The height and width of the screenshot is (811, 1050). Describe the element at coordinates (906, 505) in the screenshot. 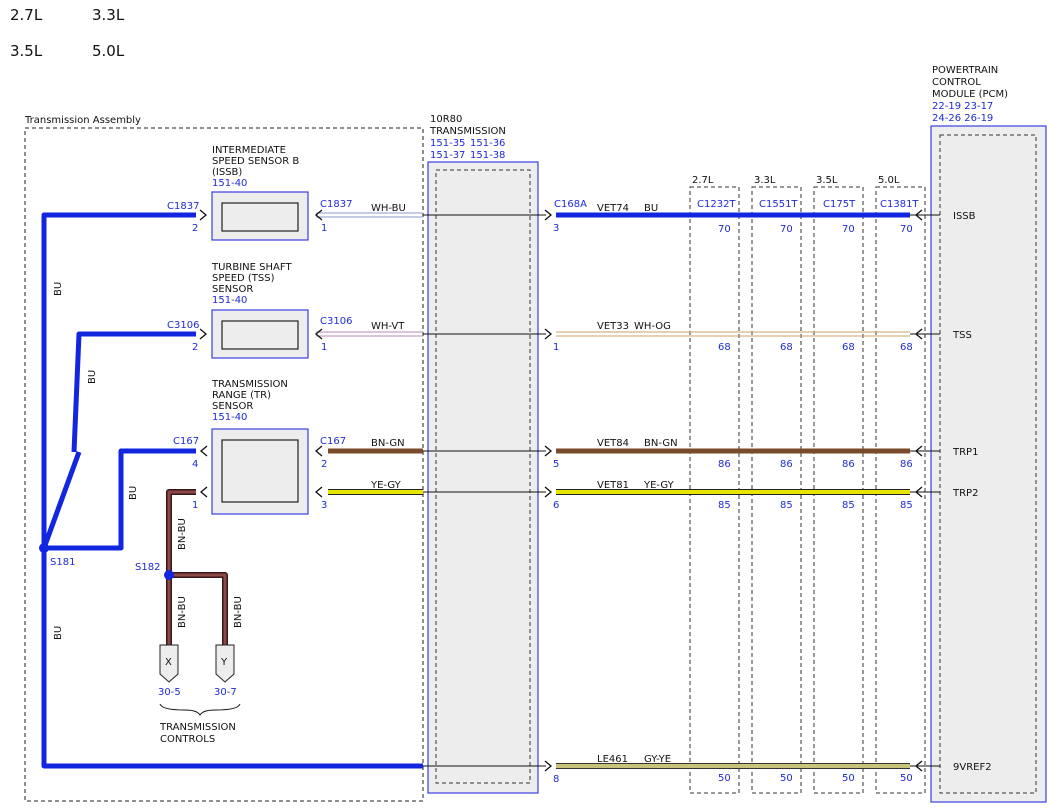

I see `pin-trp2-5-0l: 85` at that location.